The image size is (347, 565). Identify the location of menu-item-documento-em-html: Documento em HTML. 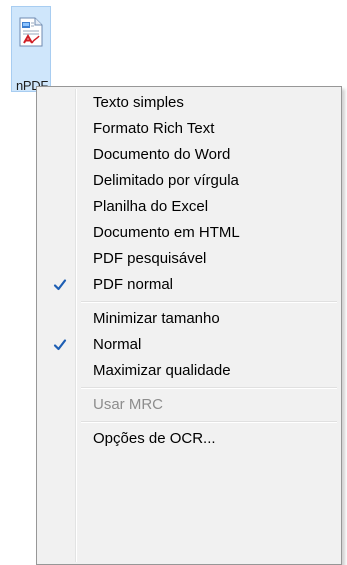
(189, 233).